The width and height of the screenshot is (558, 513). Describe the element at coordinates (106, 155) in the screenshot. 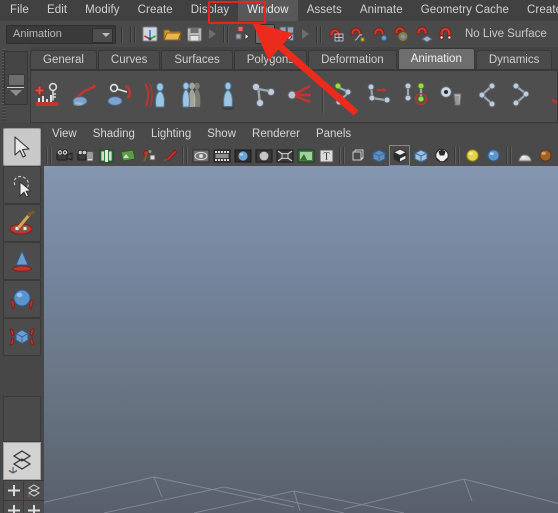

I see `bookmark-icon` at that location.